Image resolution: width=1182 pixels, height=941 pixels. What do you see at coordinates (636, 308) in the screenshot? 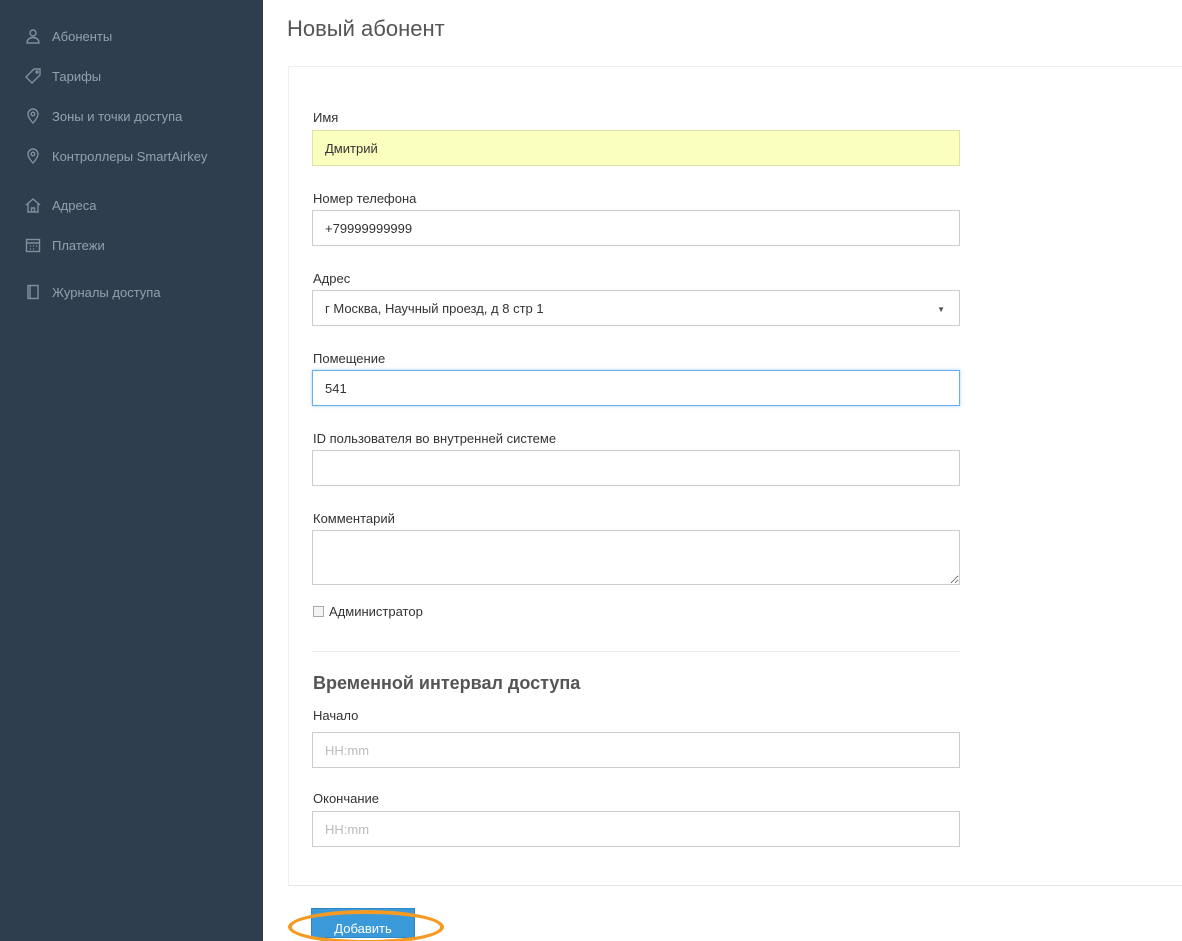
I see `address-select: г Москва, Научный проезд, д 8 стр 1 ▼` at bounding box center [636, 308].